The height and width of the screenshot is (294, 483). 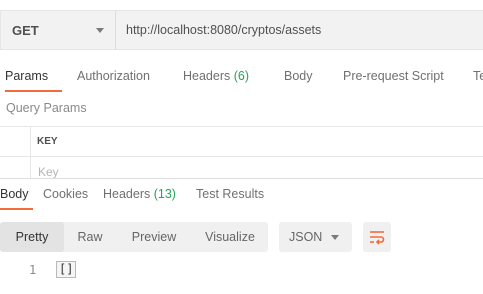 I want to click on url-input: http://localhost:8080/cryptos/assets, so click(x=299, y=30).